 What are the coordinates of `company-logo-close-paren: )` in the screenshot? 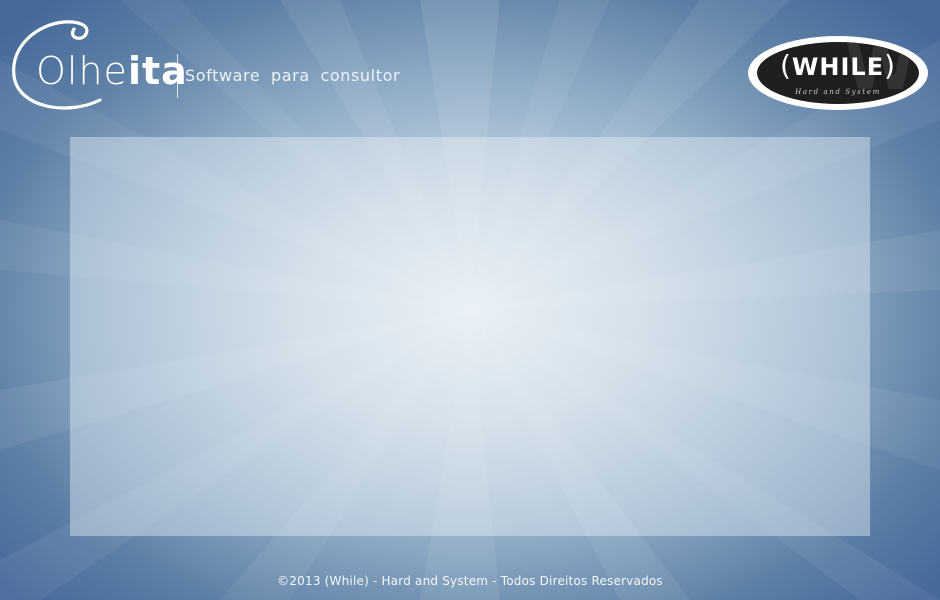 It's located at (890, 65).